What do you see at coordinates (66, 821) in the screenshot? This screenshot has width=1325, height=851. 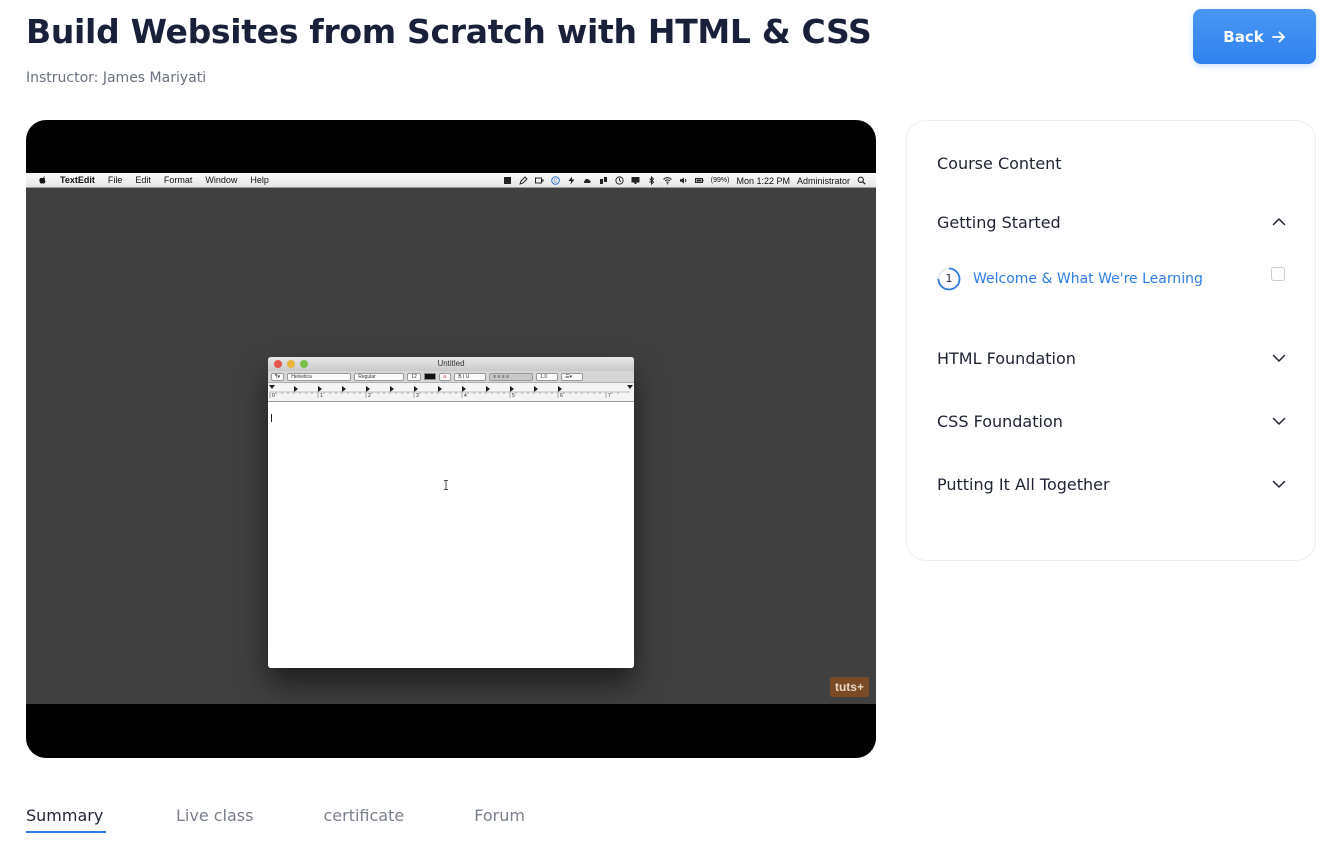 I see `tab-summary: Summary` at bounding box center [66, 821].